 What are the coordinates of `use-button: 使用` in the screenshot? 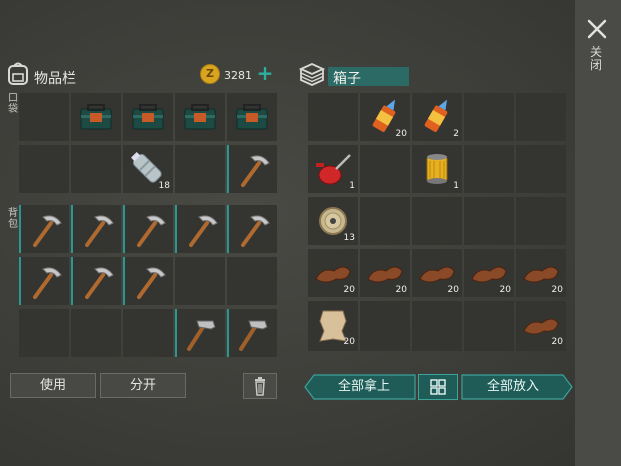 It's located at (53, 385).